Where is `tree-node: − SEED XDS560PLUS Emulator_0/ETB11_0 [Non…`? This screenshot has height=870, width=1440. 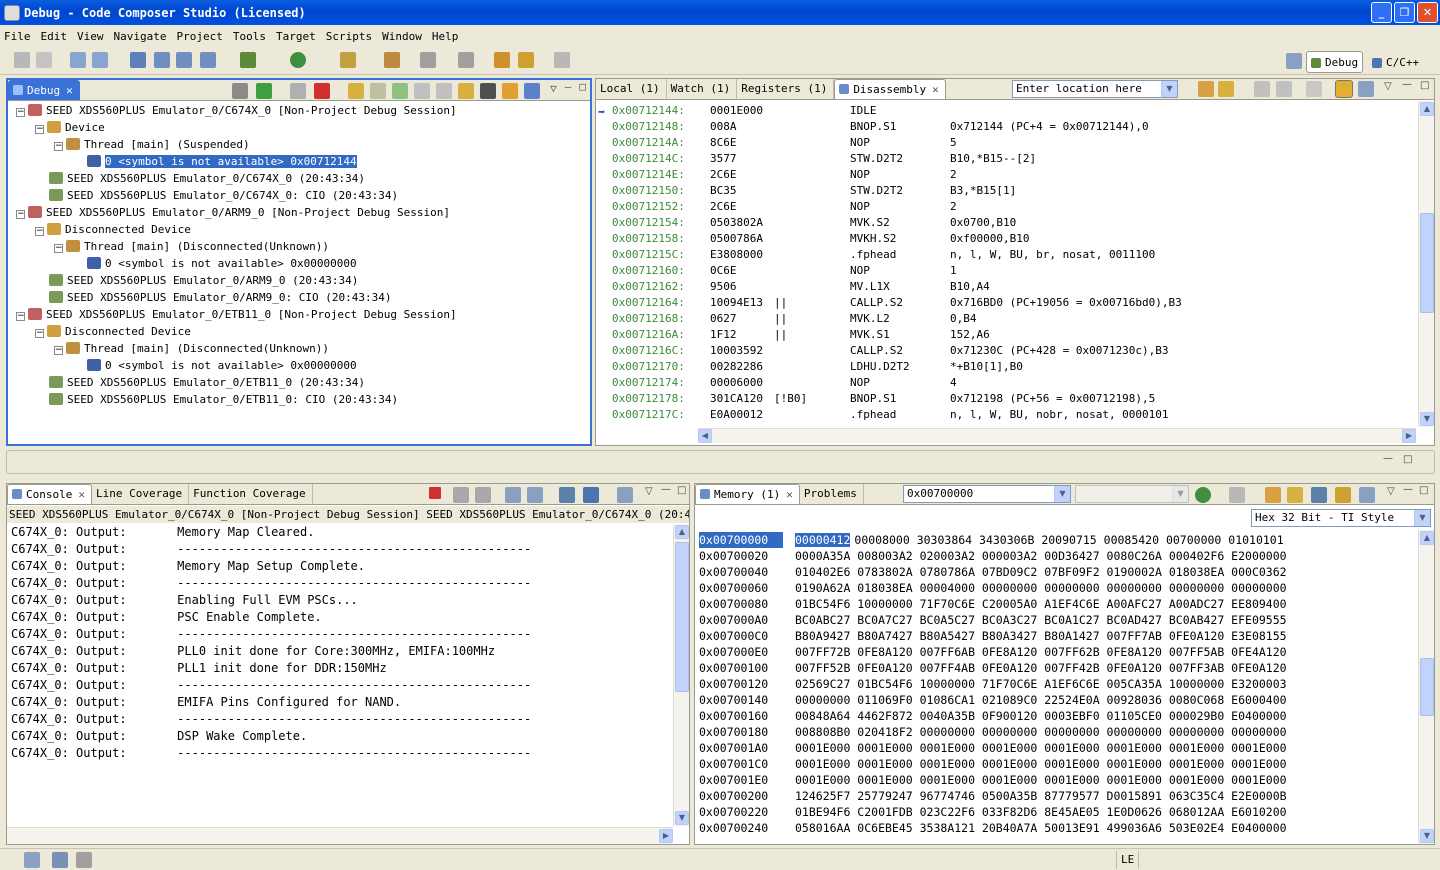
tree-node: − SEED XDS560PLUS Emulator_0/ETB11_0 [Non… is located at coordinates (236, 315).